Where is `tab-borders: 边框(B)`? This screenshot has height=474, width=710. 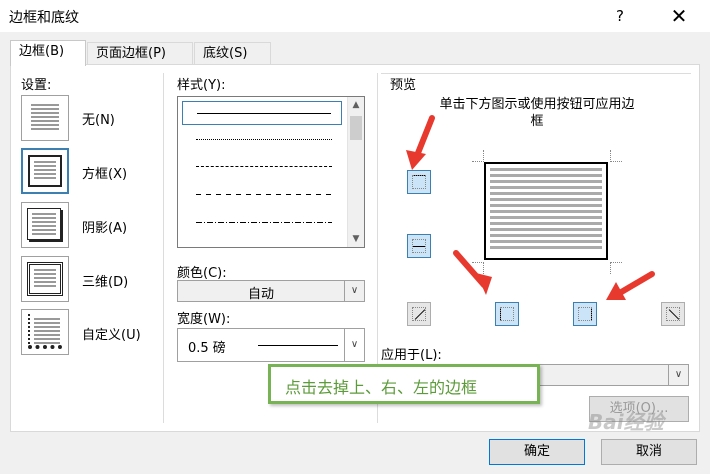 tab-borders: 边框(B) is located at coordinates (48, 53).